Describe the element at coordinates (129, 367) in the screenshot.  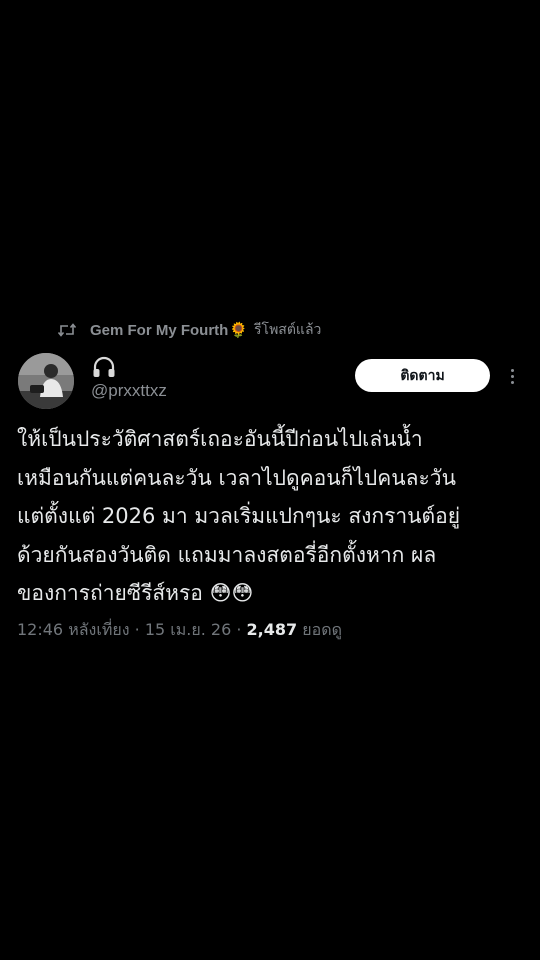
I see `headphone-icon` at that location.